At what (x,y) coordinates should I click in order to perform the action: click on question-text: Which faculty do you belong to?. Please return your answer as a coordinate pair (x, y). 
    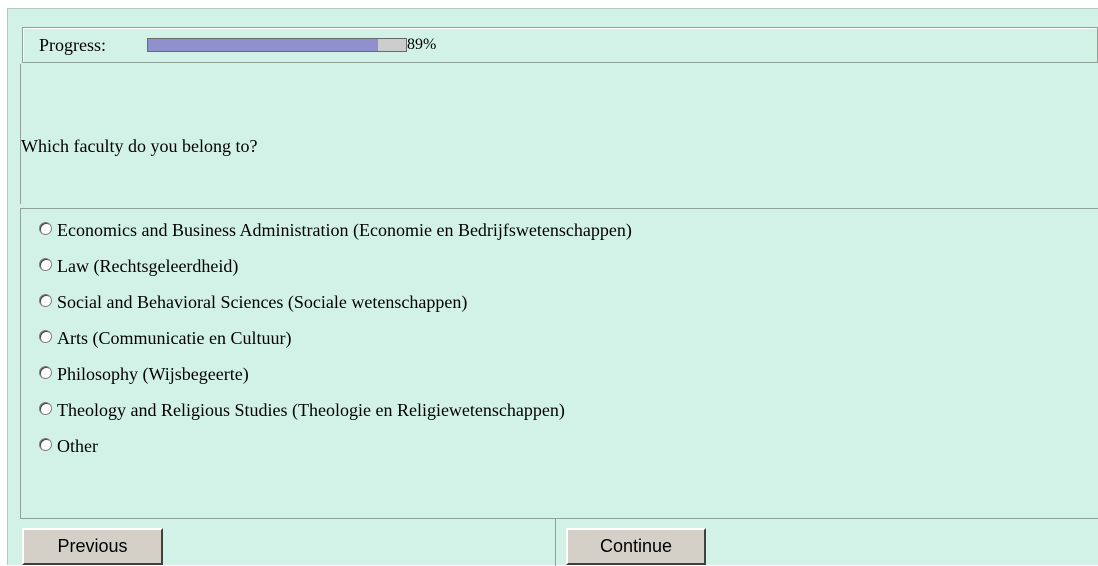
    Looking at the image, I should click on (139, 146).